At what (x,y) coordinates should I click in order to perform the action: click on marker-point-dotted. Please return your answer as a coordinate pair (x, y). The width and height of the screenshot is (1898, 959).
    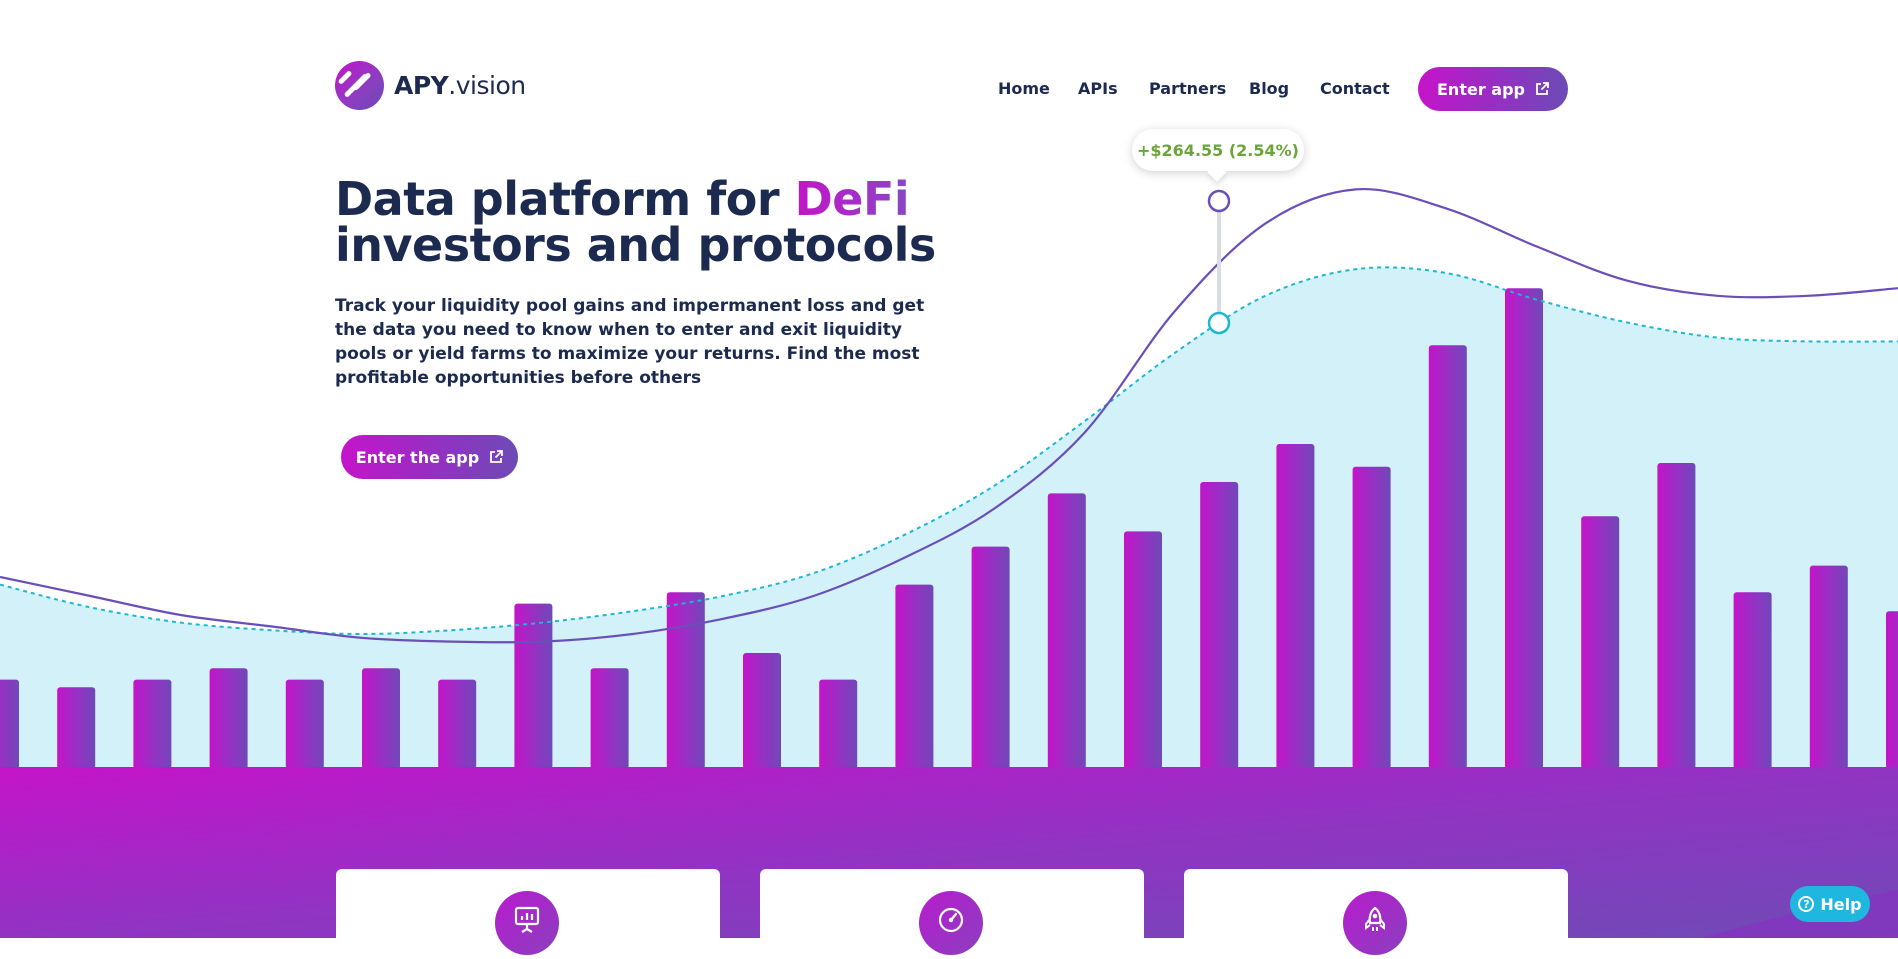
    Looking at the image, I should click on (1219, 323).